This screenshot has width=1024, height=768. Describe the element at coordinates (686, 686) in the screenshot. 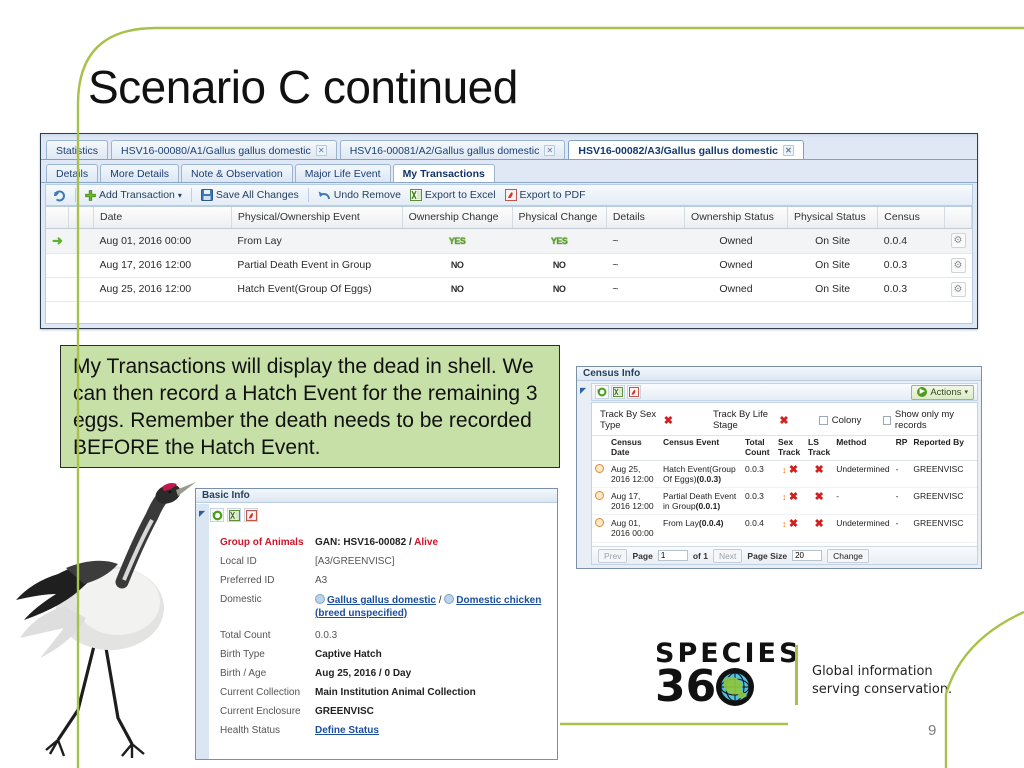

I see `logo-360-text: 36` at that location.